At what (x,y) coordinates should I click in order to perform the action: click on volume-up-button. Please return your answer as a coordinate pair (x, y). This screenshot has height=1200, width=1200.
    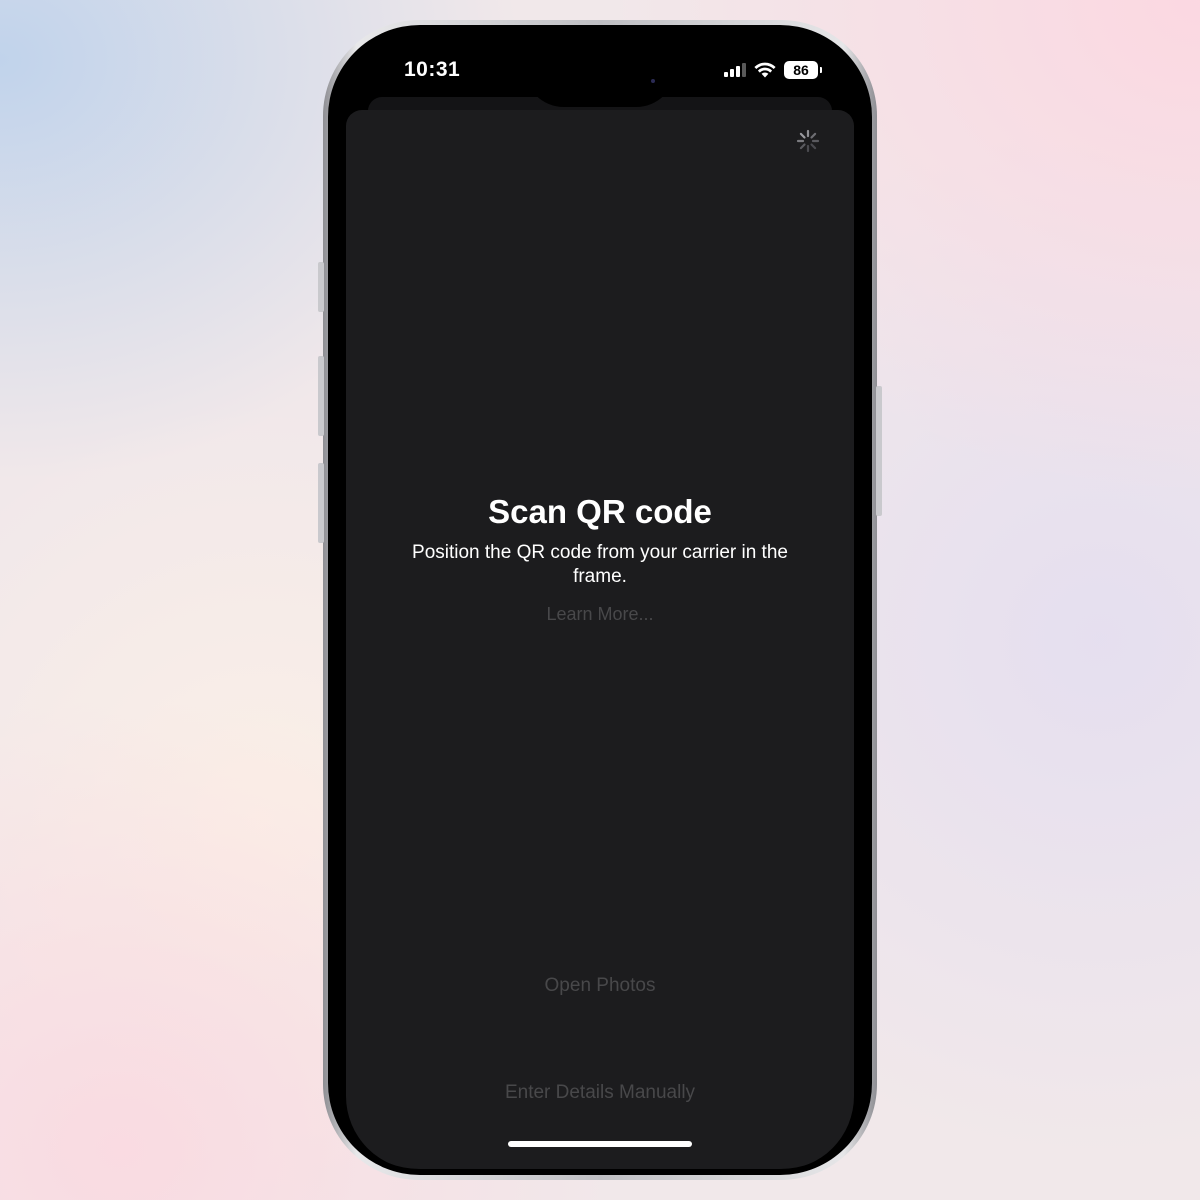
    Looking at the image, I should click on (321, 396).